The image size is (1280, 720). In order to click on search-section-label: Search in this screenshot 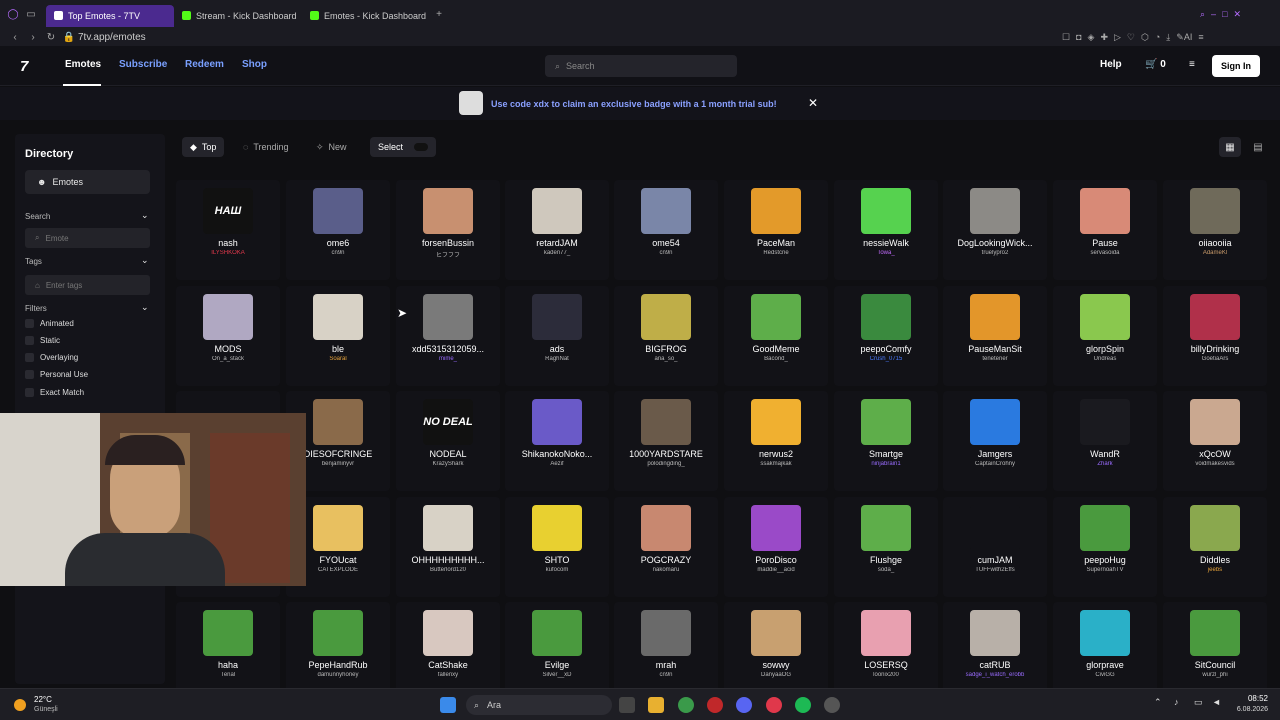, I will do `click(37, 216)`.